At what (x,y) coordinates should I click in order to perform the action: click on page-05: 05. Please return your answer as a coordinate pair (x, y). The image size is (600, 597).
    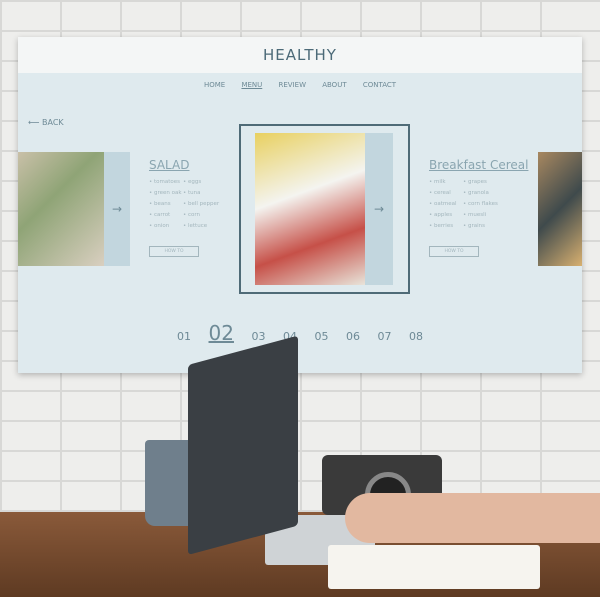
    Looking at the image, I should click on (321, 336).